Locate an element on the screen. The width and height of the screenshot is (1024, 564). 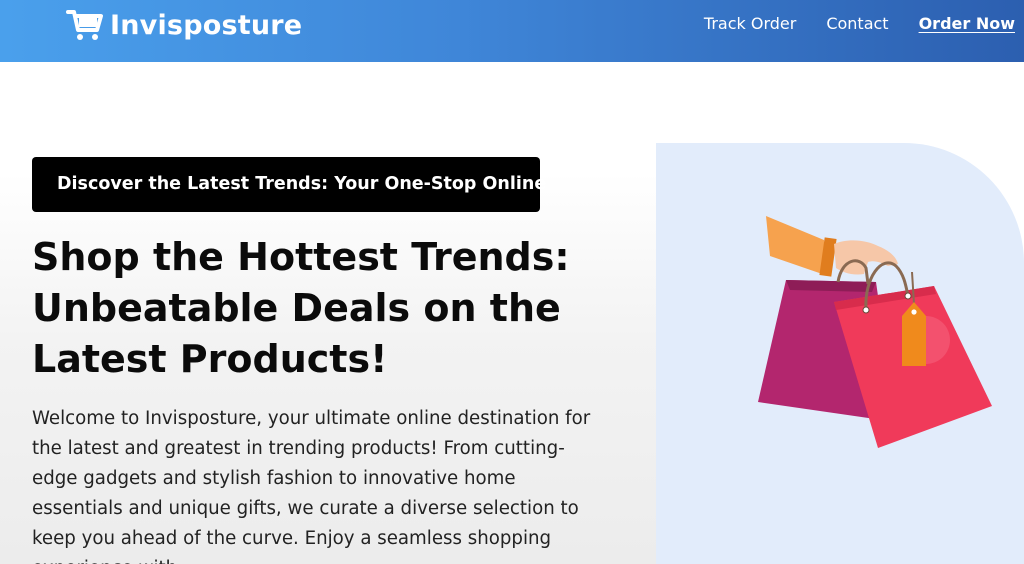
grommet-left is located at coordinates (866, 310).